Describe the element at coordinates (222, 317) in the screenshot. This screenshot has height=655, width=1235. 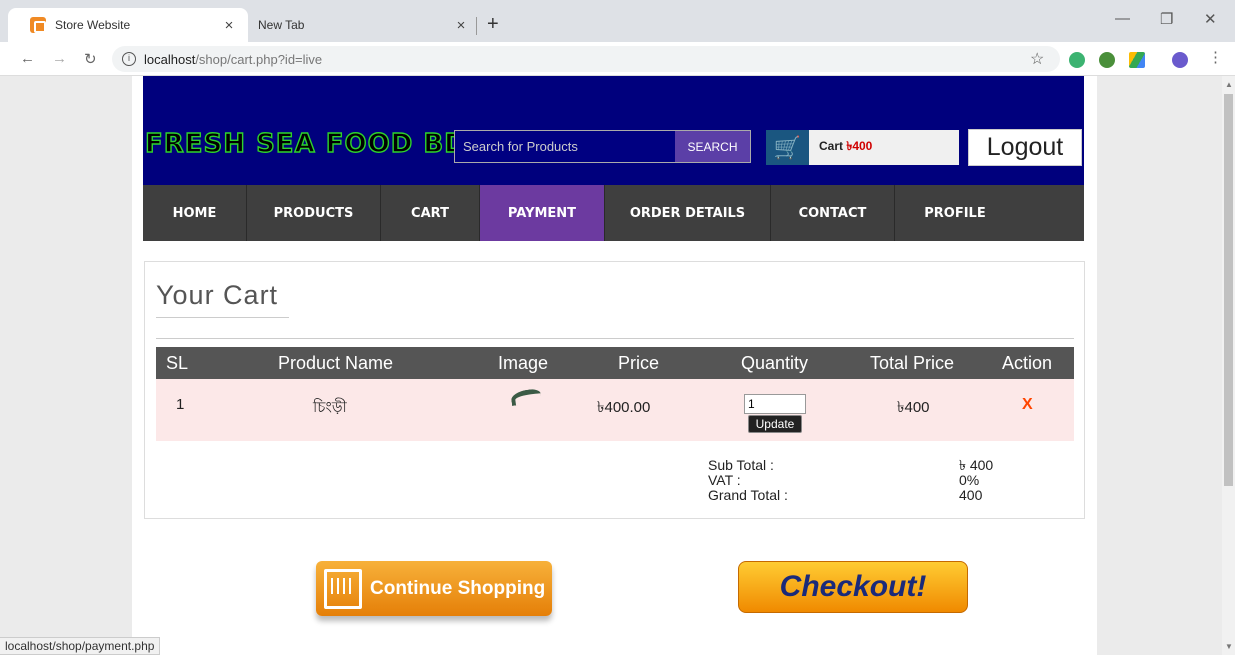
I see `title-underline` at that location.